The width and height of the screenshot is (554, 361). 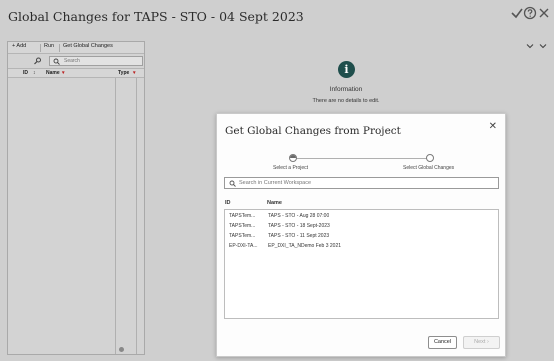 What do you see at coordinates (488, 342) in the screenshot?
I see `chevron-right-icon: ›` at bounding box center [488, 342].